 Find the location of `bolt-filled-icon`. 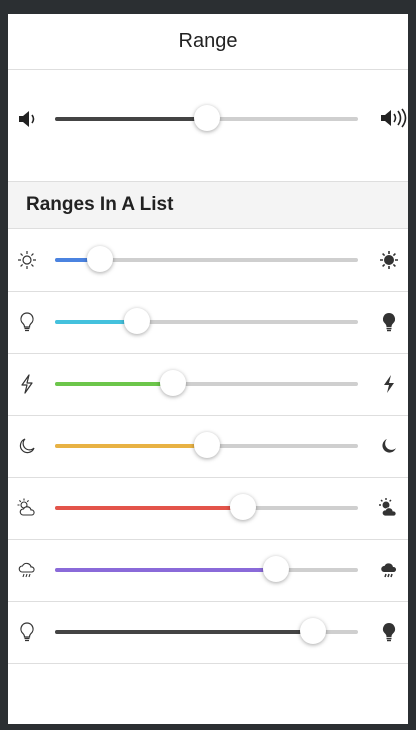

bolt-filled-icon is located at coordinates (389, 384).